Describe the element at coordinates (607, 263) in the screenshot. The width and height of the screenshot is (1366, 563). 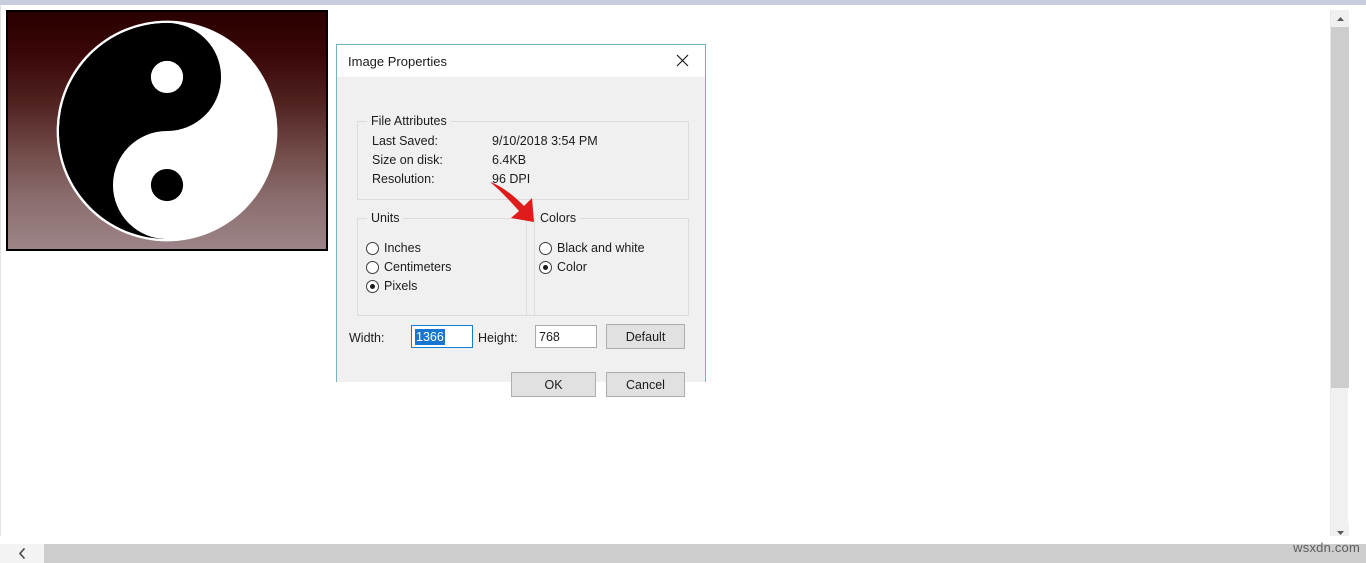
I see `colors-group: Colors Black and white Color` at that location.